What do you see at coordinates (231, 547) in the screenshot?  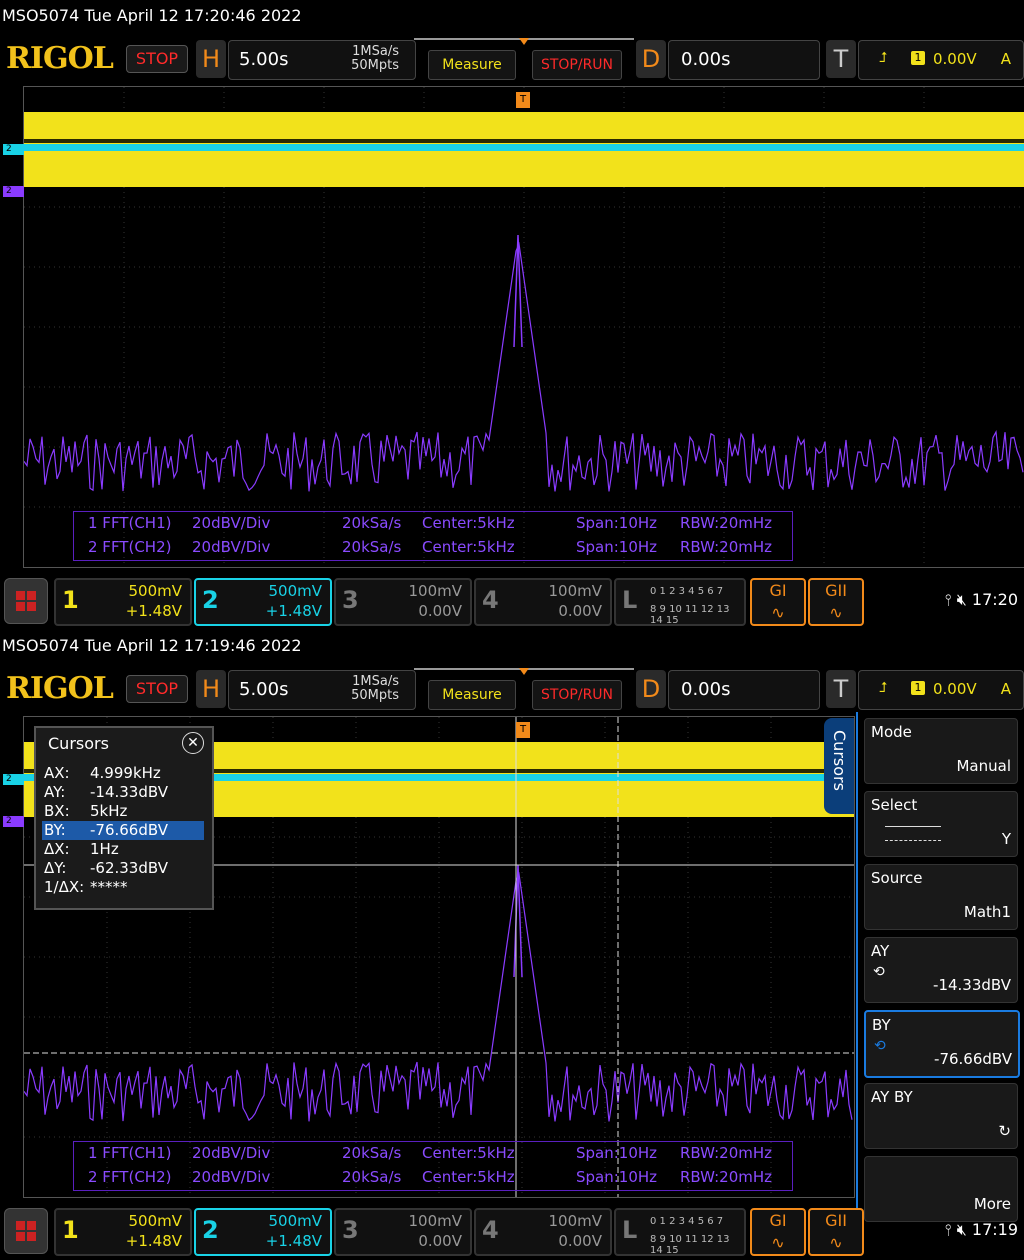 I see `fft2-scale: 20dBV/Div` at bounding box center [231, 547].